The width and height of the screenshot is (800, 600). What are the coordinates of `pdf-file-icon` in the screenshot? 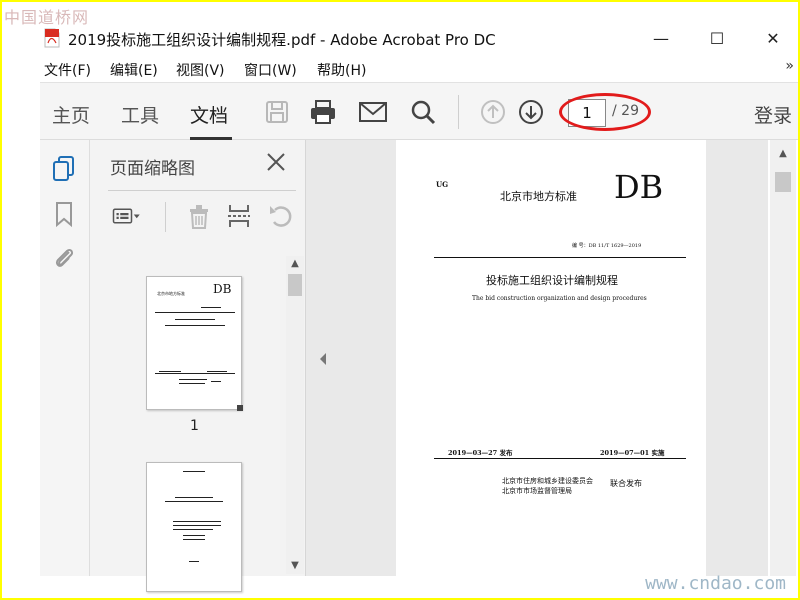 It's located at (52, 38).